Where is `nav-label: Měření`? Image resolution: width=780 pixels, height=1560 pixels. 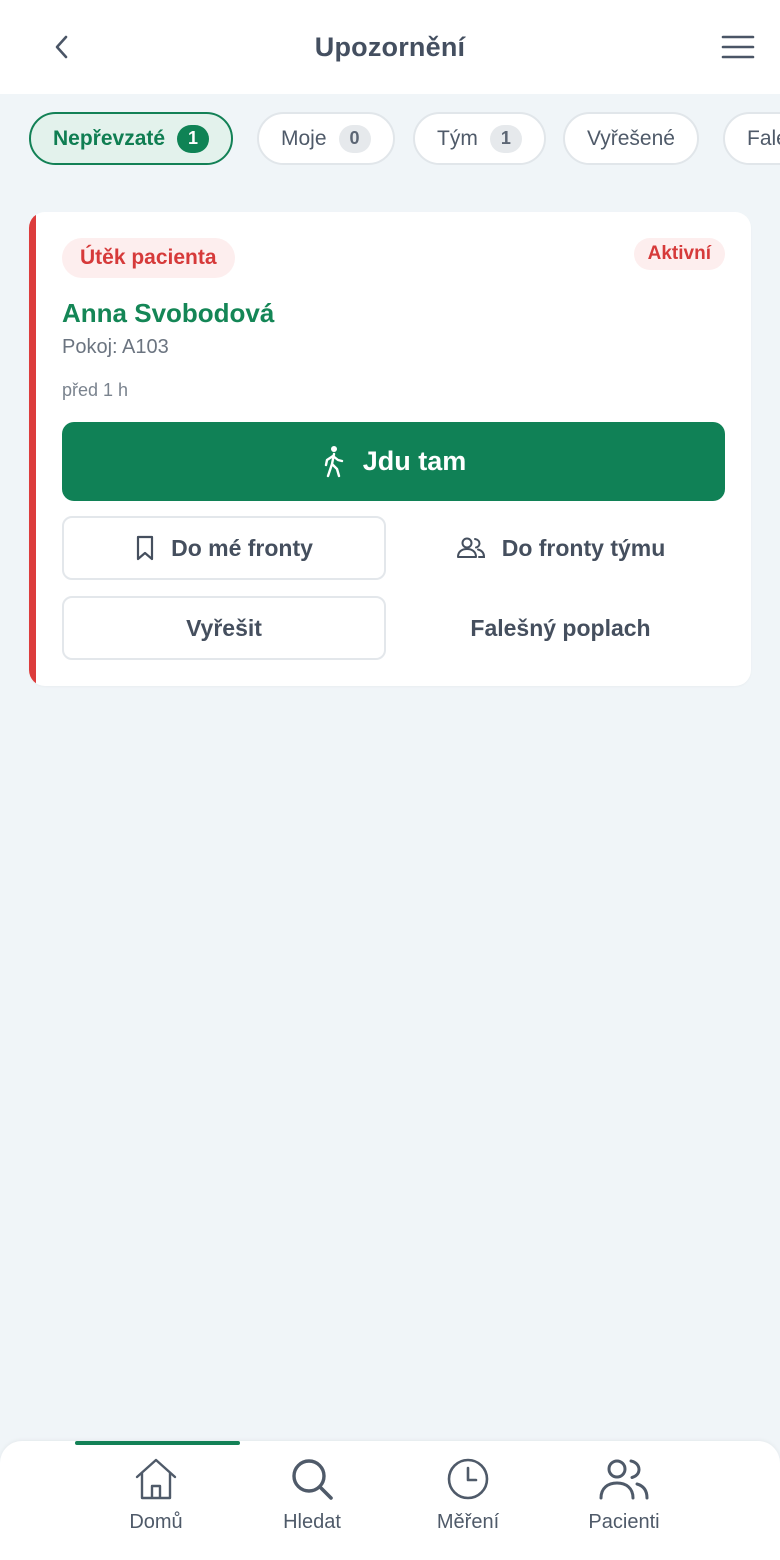
nav-label: Měření is located at coordinates (468, 1522).